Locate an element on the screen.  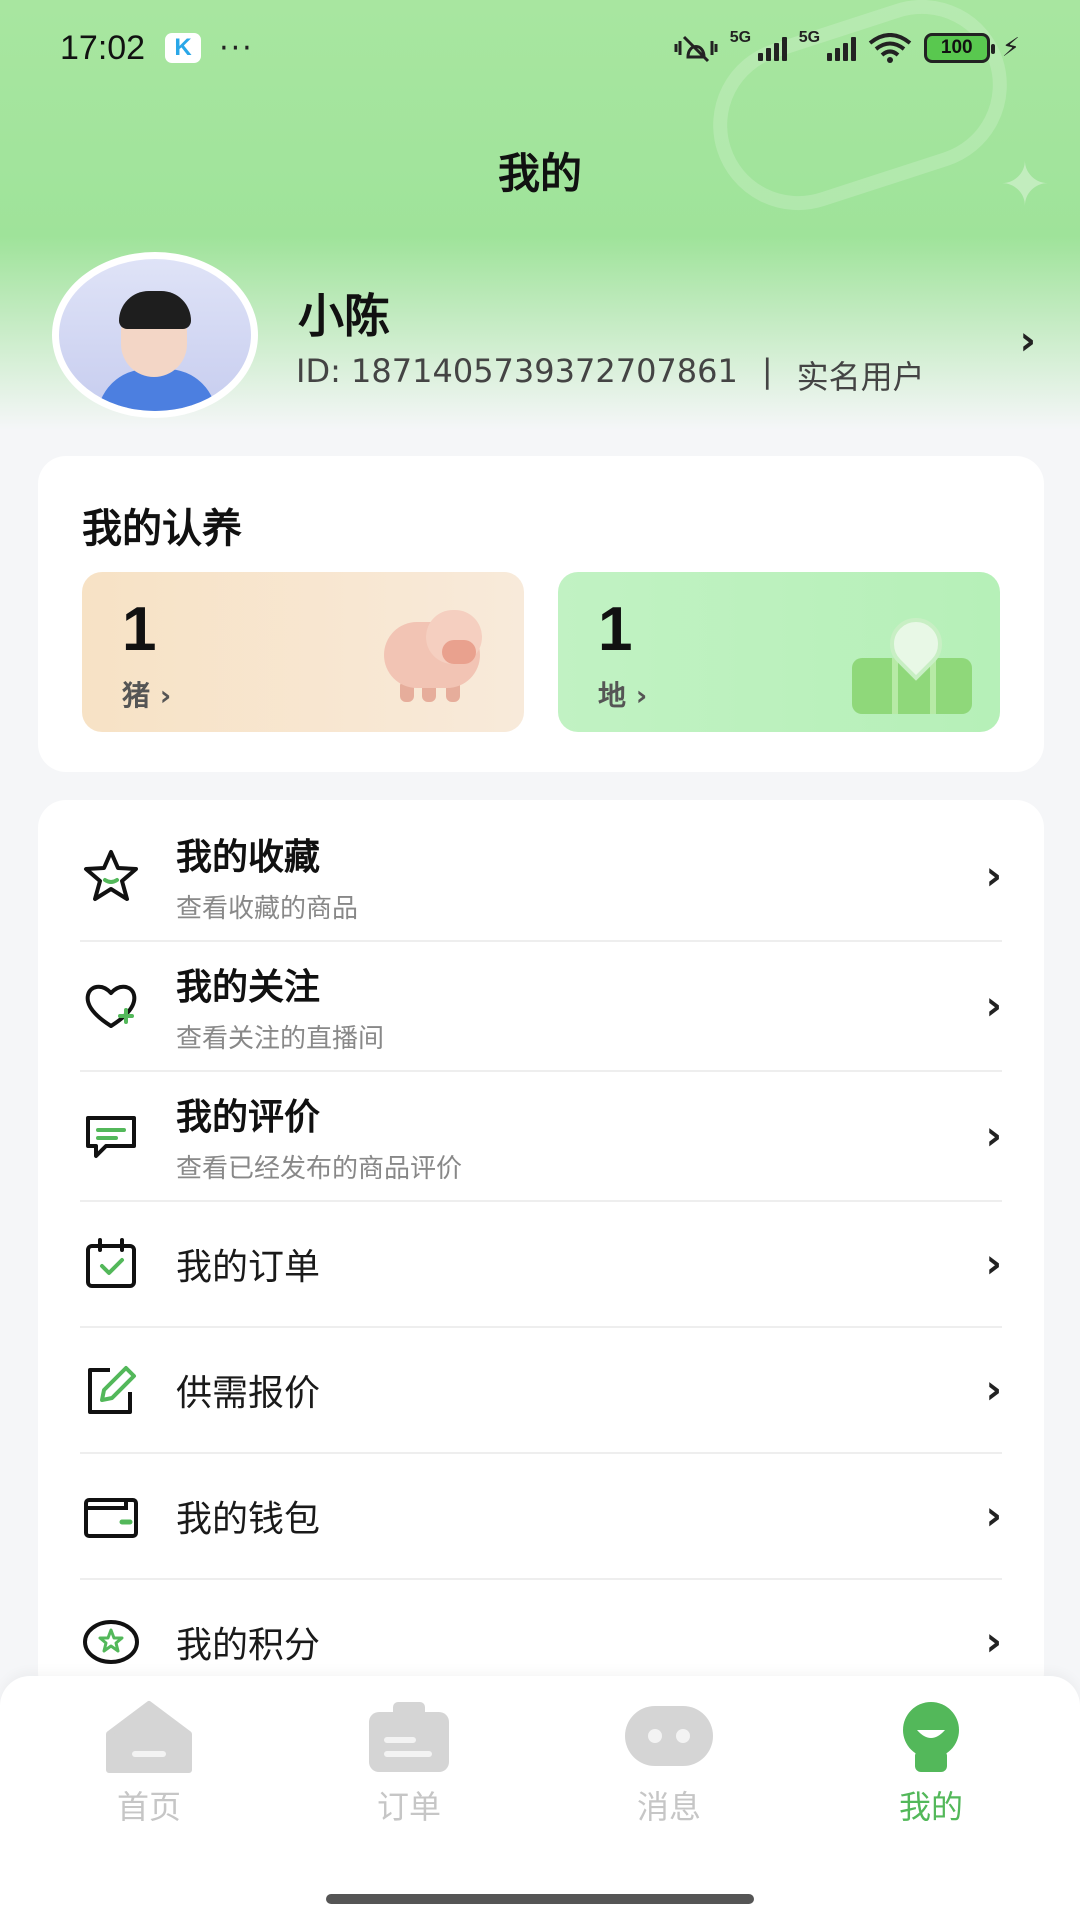
menu-subtitle: 查看关注的直播间 is located at coordinates (280, 1038).